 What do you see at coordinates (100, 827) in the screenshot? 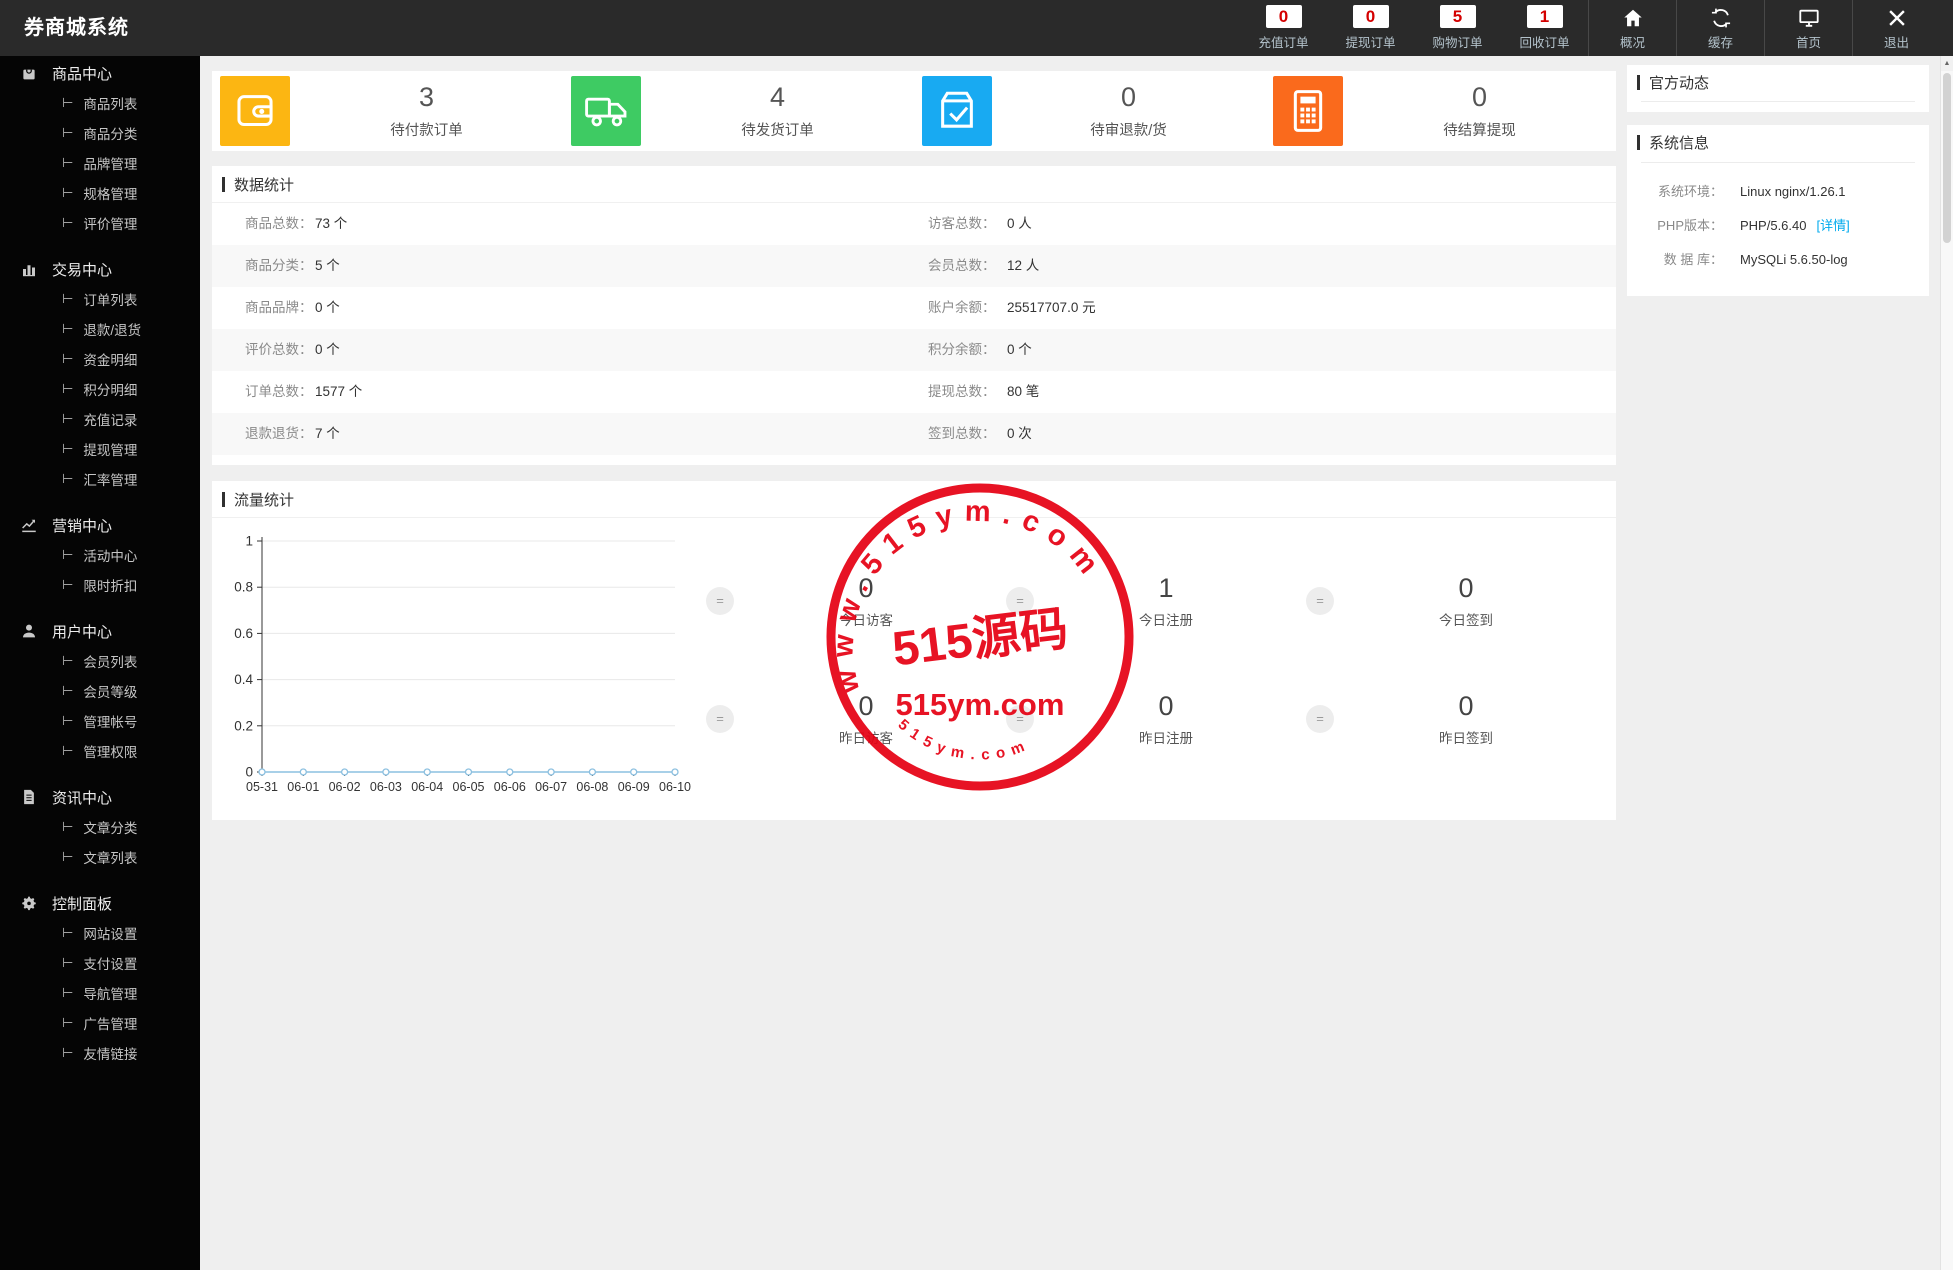
I see `sidebar-item: ⊢ 文章分类` at bounding box center [100, 827].